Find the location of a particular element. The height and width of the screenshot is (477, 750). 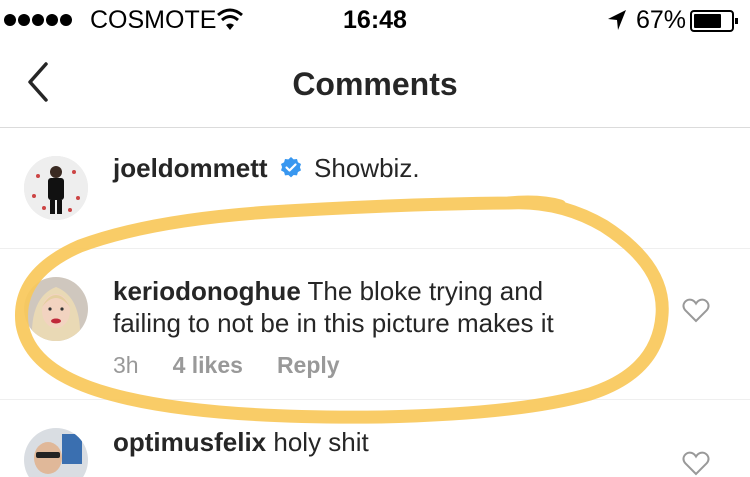

username-link: joeldommett is located at coordinates (190, 168).